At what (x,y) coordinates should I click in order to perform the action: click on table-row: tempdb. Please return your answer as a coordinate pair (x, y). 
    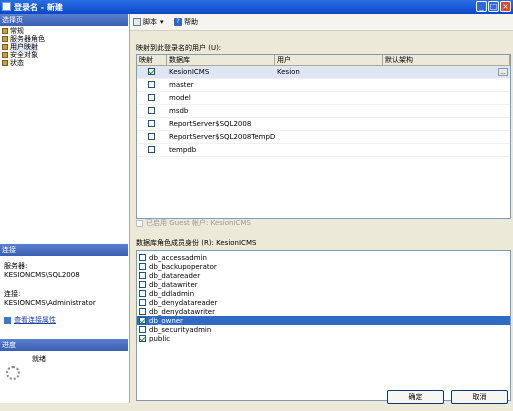
    Looking at the image, I should click on (323, 150).